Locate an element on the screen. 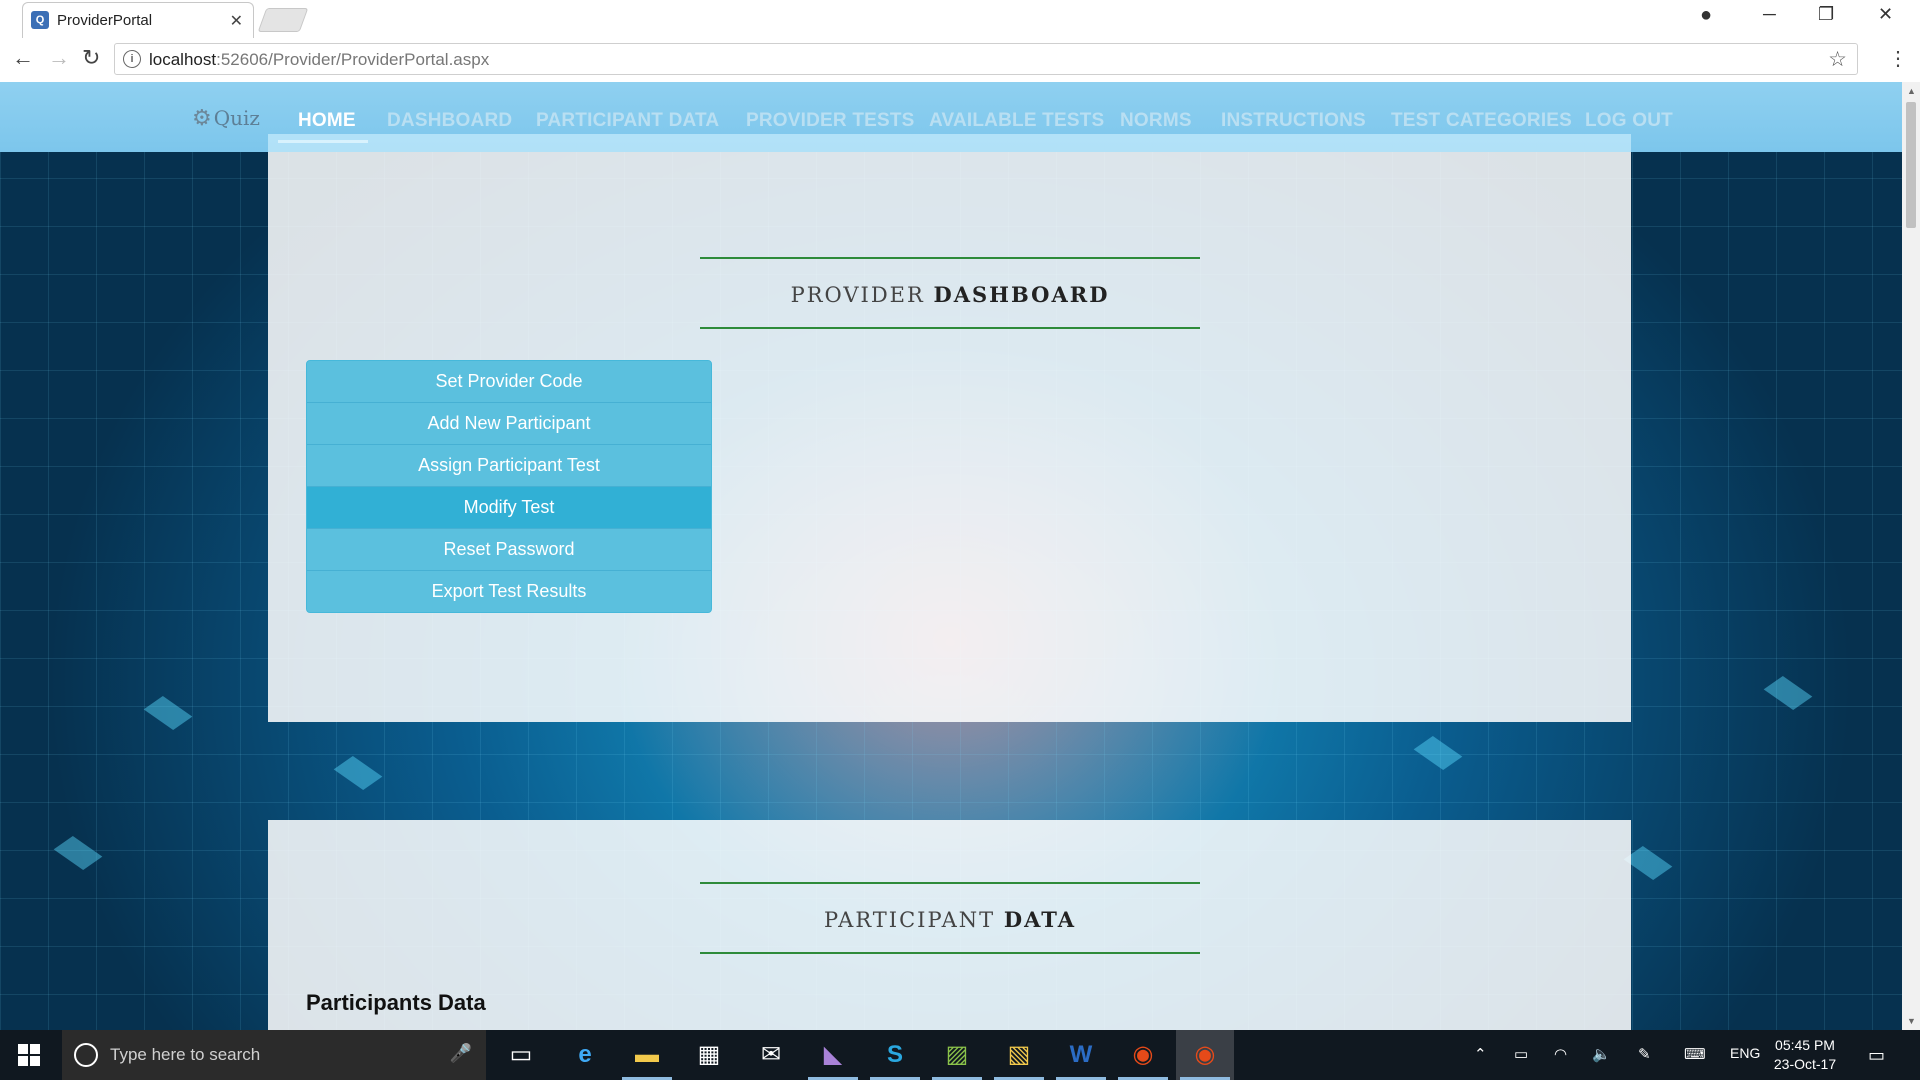  back-icon: ← is located at coordinates (23, 58).